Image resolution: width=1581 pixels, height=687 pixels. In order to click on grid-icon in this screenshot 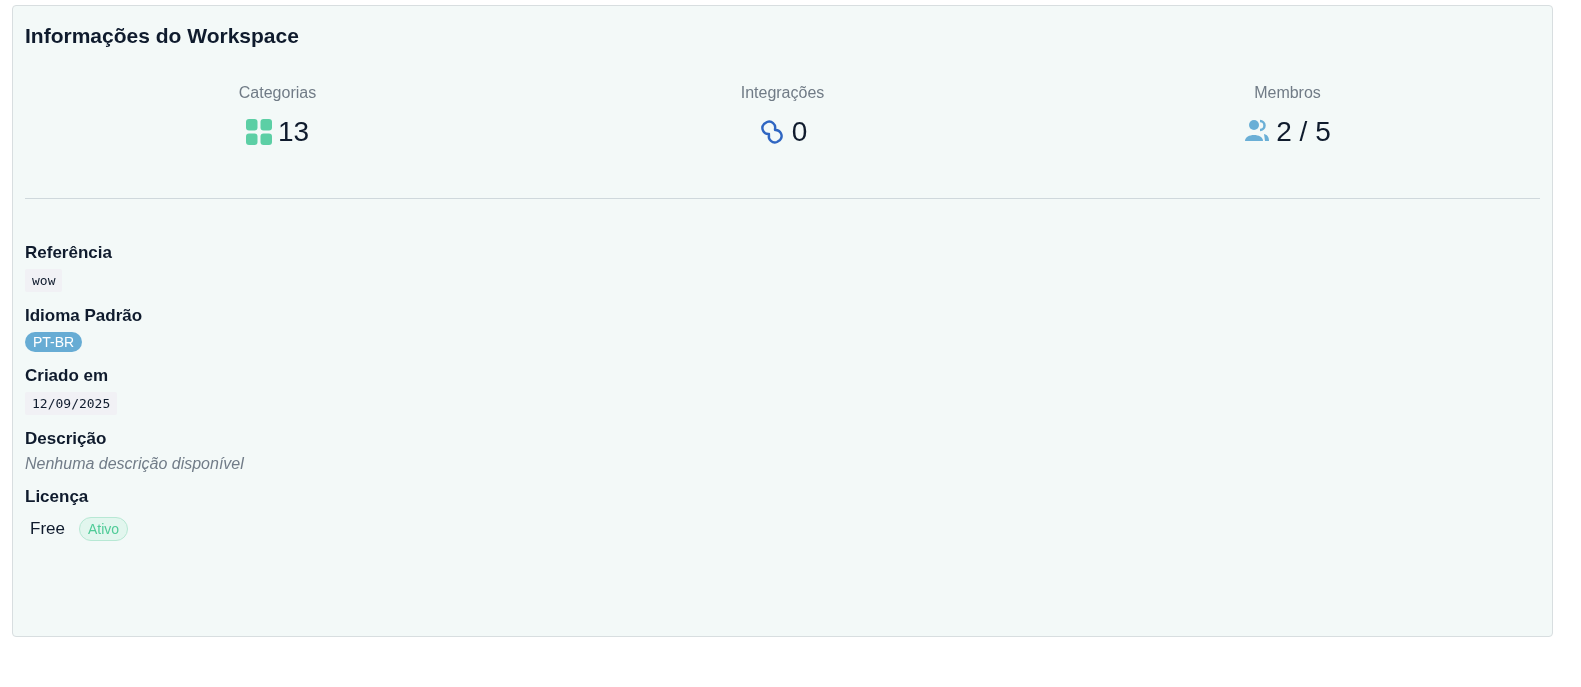, I will do `click(258, 132)`.